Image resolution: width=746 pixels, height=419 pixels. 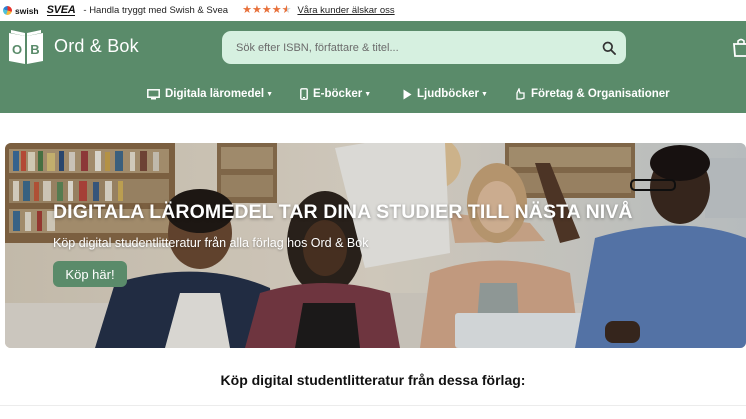 What do you see at coordinates (520, 94) in the screenshot?
I see `handshake-icon` at bounding box center [520, 94].